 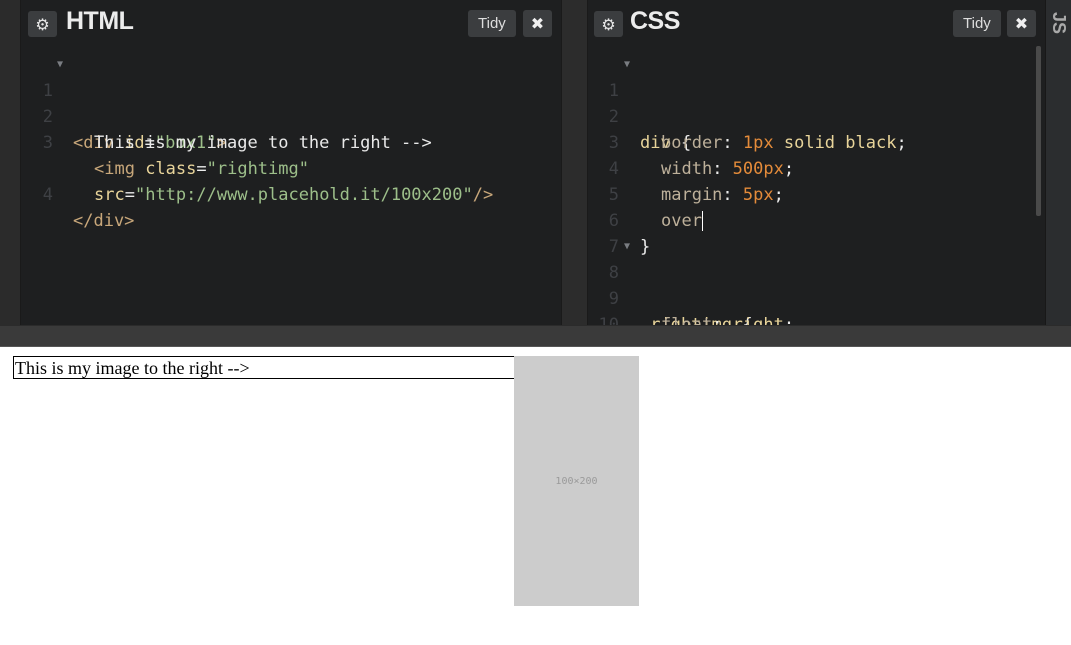 I want to click on line-number: 4, so click(x=47, y=195).